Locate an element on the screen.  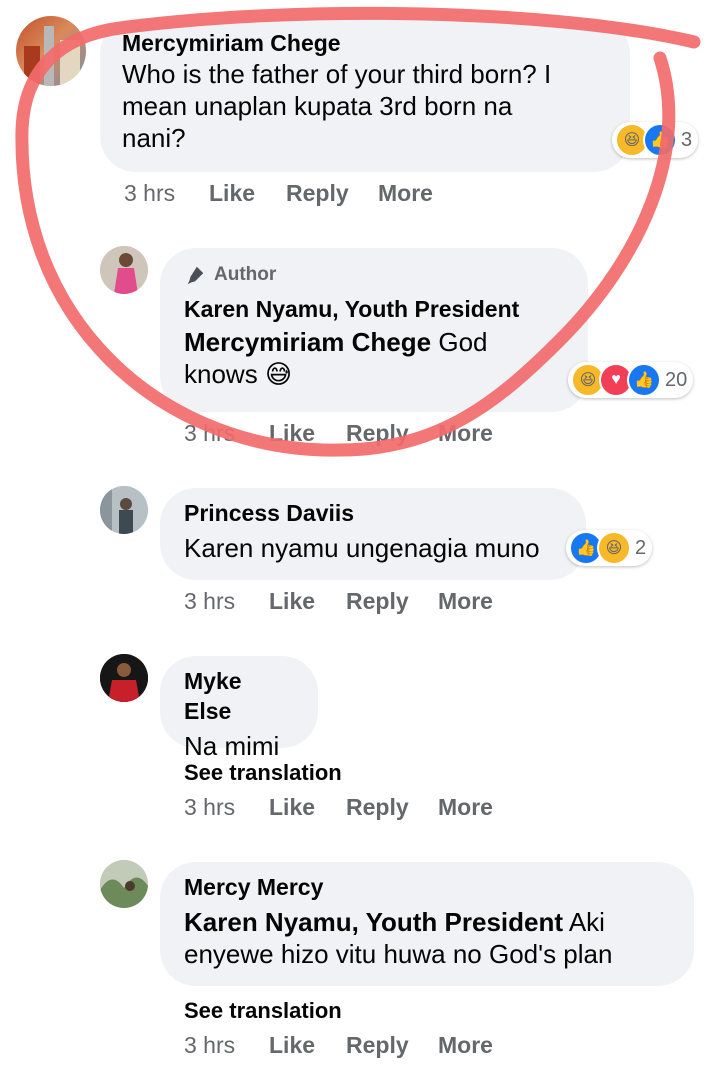
mention-link: Mercymiriam Chege is located at coordinates (307, 342).